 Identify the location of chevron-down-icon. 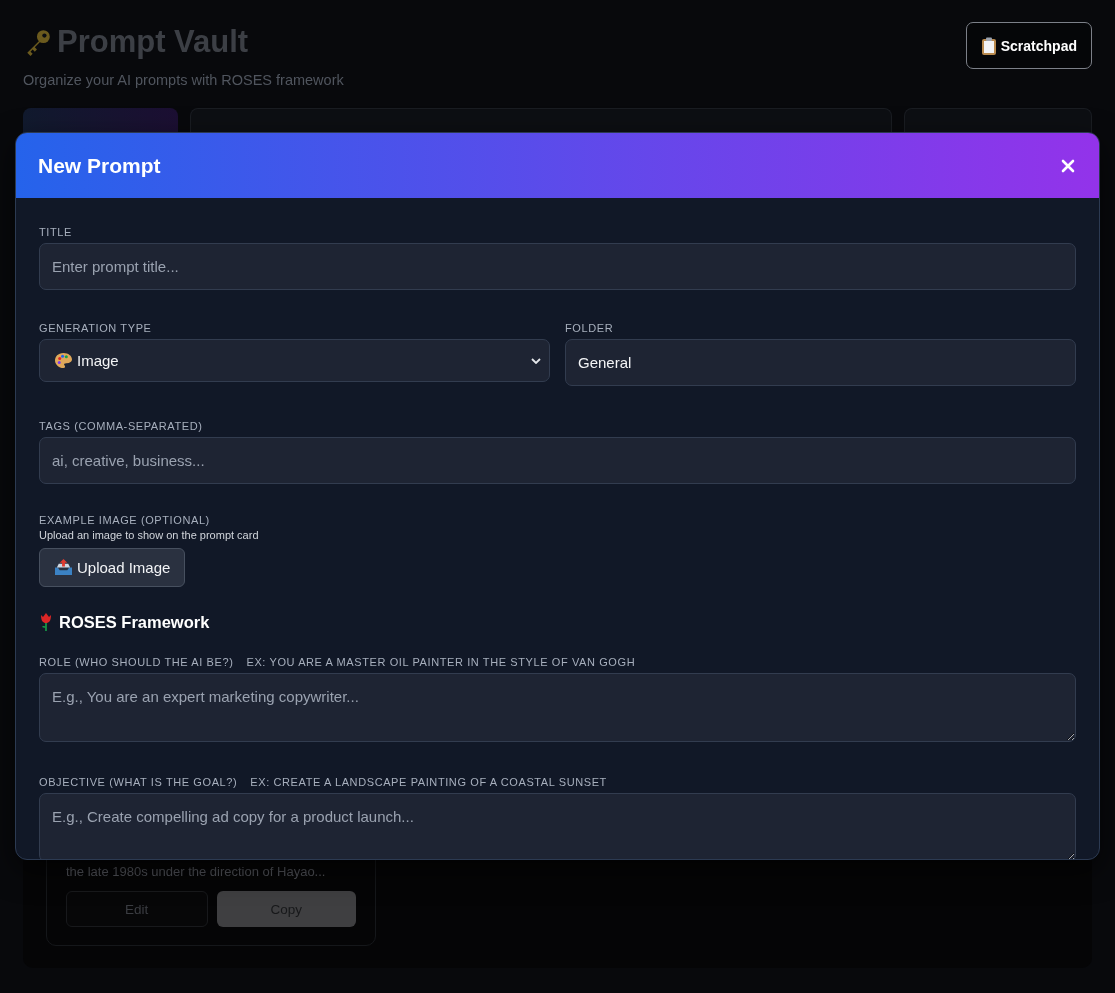
(536, 360).